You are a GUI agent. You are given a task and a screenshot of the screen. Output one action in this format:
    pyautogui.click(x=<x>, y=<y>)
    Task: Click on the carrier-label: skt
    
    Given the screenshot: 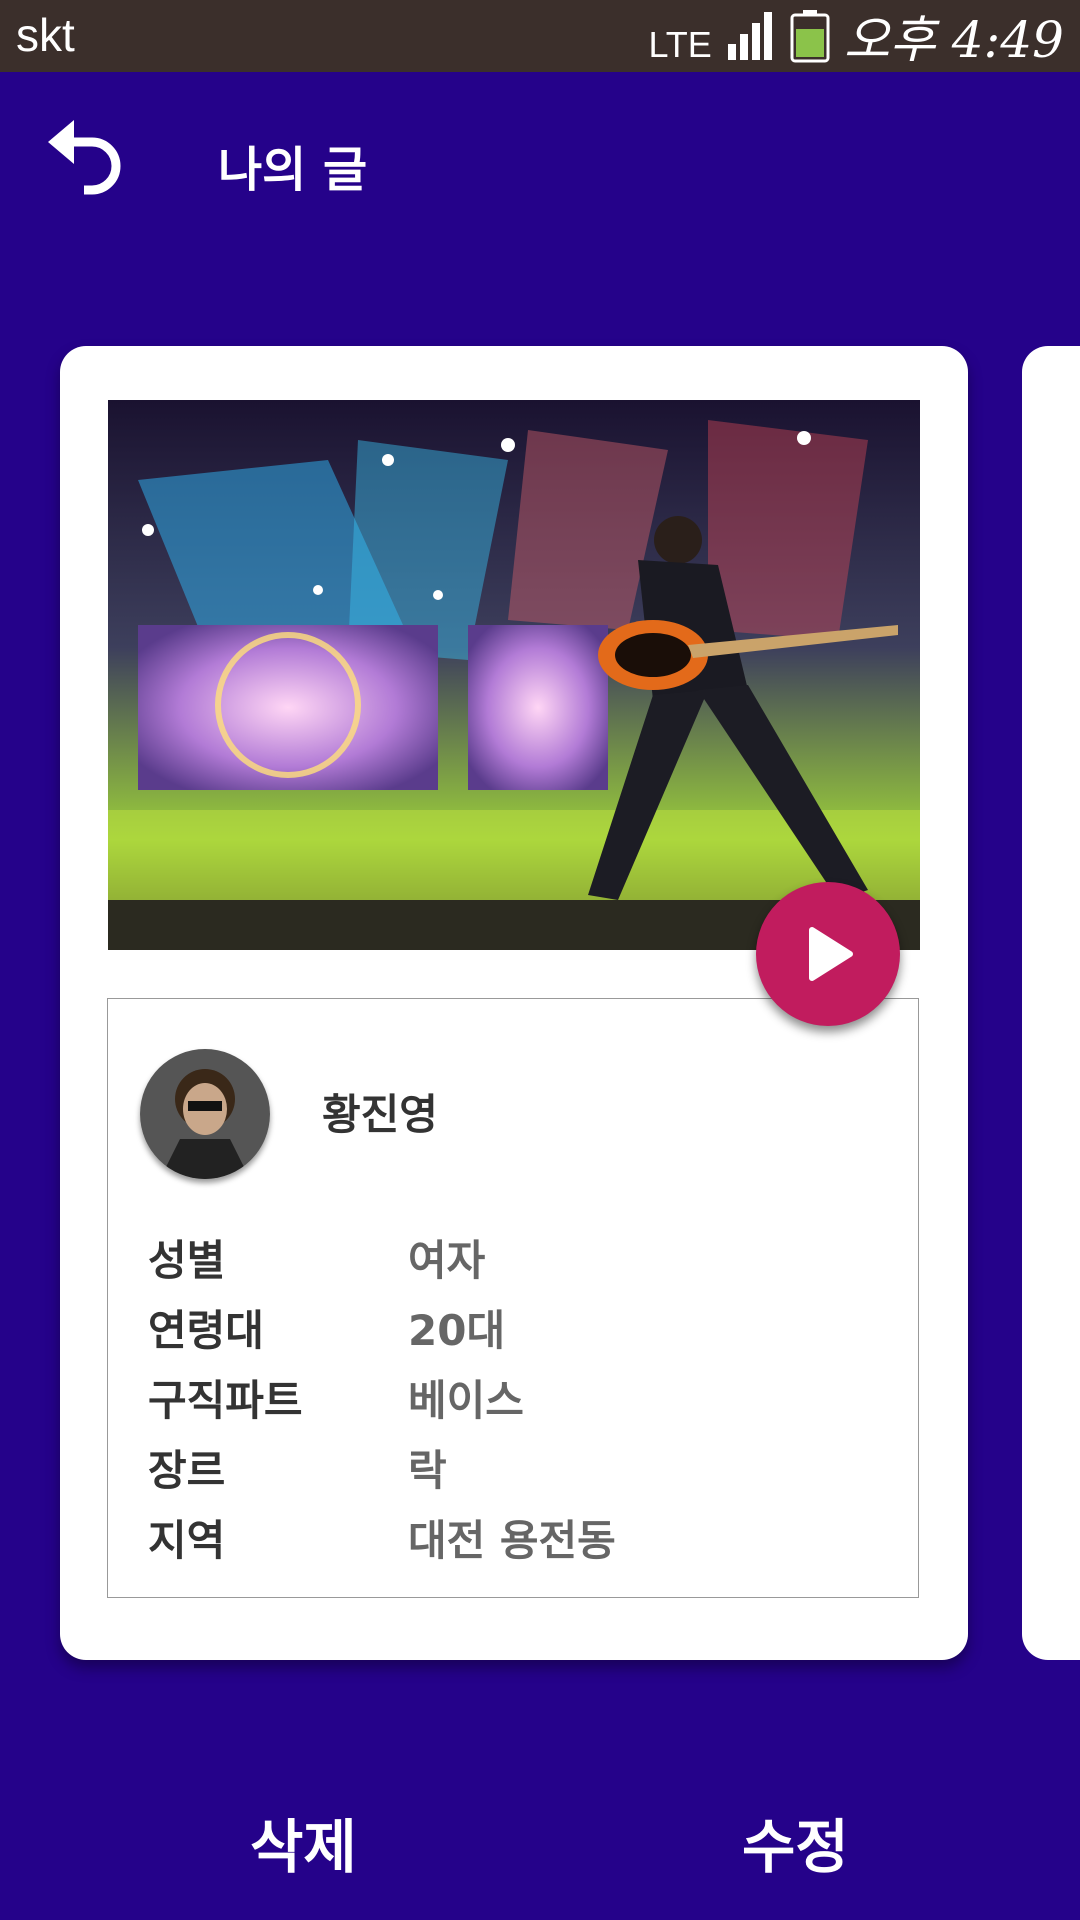 What is the action you would take?
    pyautogui.click(x=45, y=35)
    